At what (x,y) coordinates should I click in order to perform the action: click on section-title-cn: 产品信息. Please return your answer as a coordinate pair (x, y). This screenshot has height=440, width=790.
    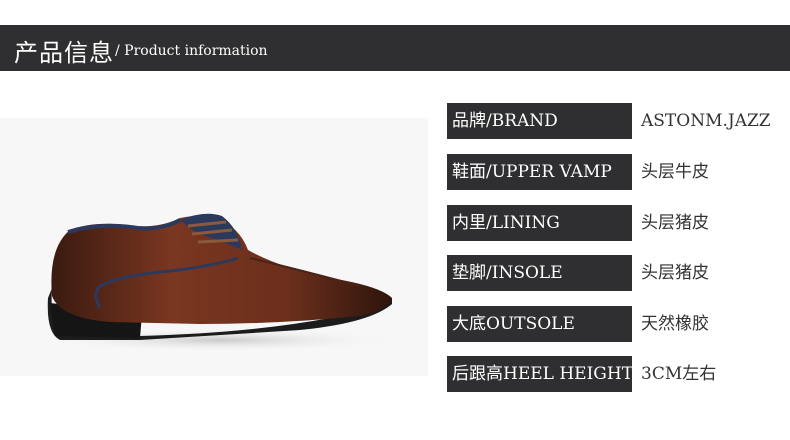
    Looking at the image, I should click on (64, 53).